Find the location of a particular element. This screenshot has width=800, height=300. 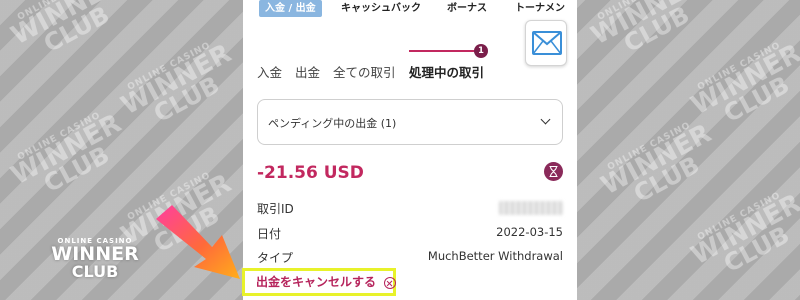

date-value: 2022-03-15 is located at coordinates (529, 232).